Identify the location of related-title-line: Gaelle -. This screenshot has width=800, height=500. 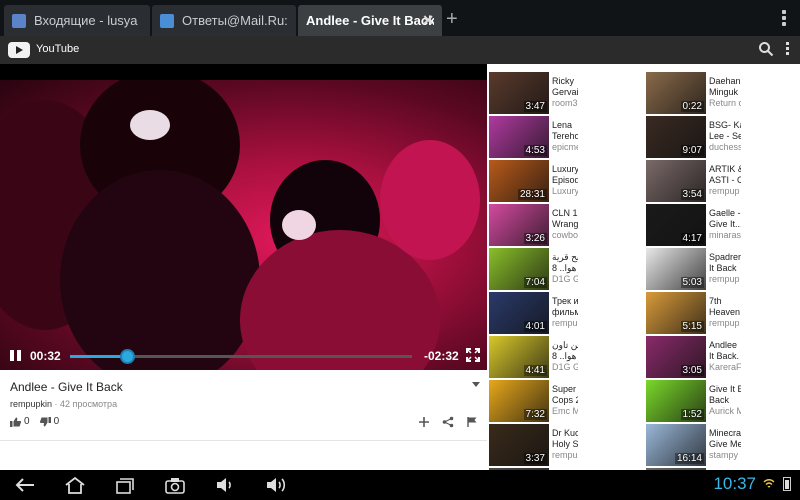
(725, 213).